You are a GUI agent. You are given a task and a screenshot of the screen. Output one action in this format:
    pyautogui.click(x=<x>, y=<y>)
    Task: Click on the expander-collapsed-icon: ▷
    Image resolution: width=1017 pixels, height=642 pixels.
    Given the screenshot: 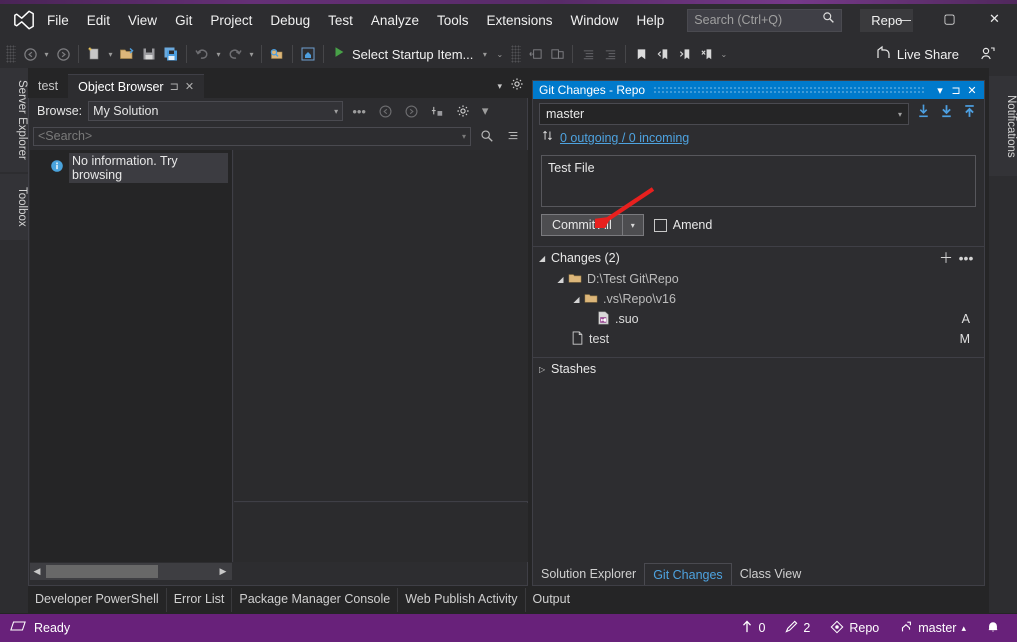 What is the action you would take?
    pyautogui.click(x=545, y=369)
    